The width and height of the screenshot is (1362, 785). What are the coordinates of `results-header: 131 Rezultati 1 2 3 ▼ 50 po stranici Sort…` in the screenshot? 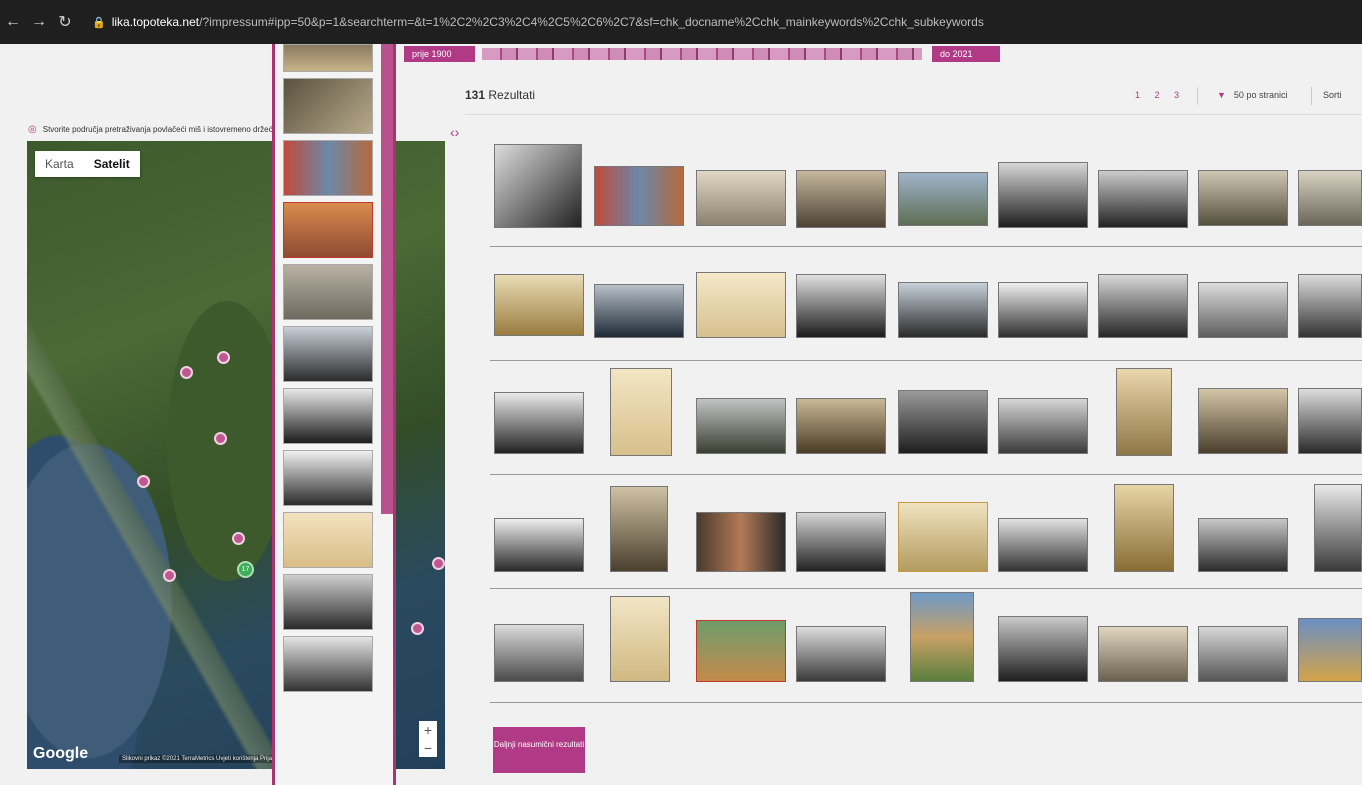 It's located at (913, 98).